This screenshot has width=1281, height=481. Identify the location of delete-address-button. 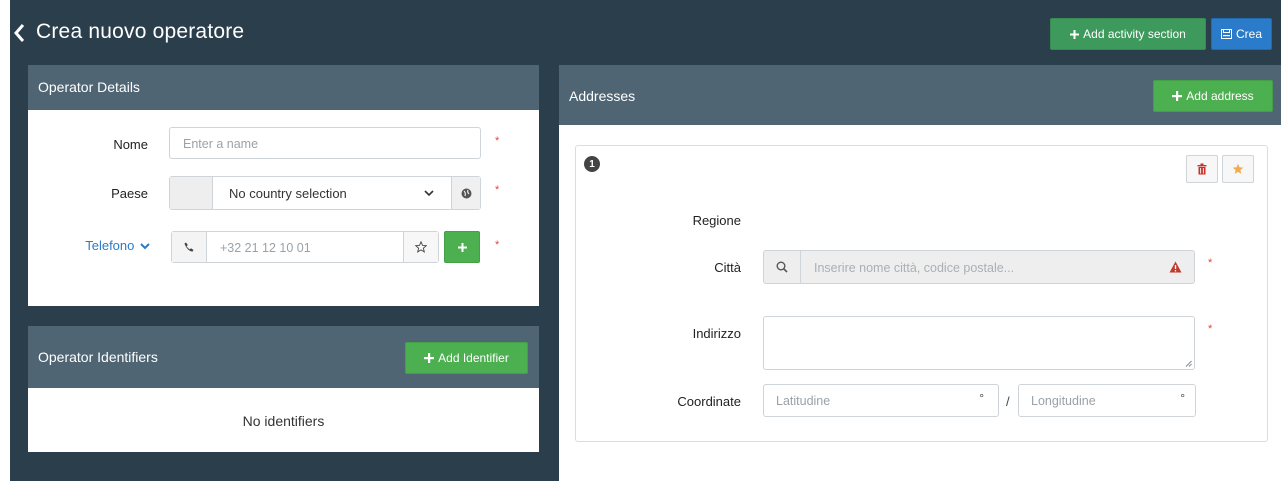
(1202, 169).